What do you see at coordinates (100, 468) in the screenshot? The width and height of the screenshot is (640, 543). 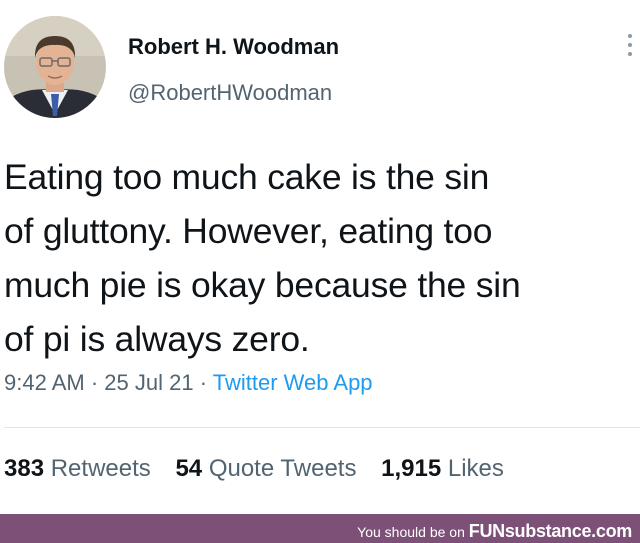 I see `retweets-label: Retweets` at bounding box center [100, 468].